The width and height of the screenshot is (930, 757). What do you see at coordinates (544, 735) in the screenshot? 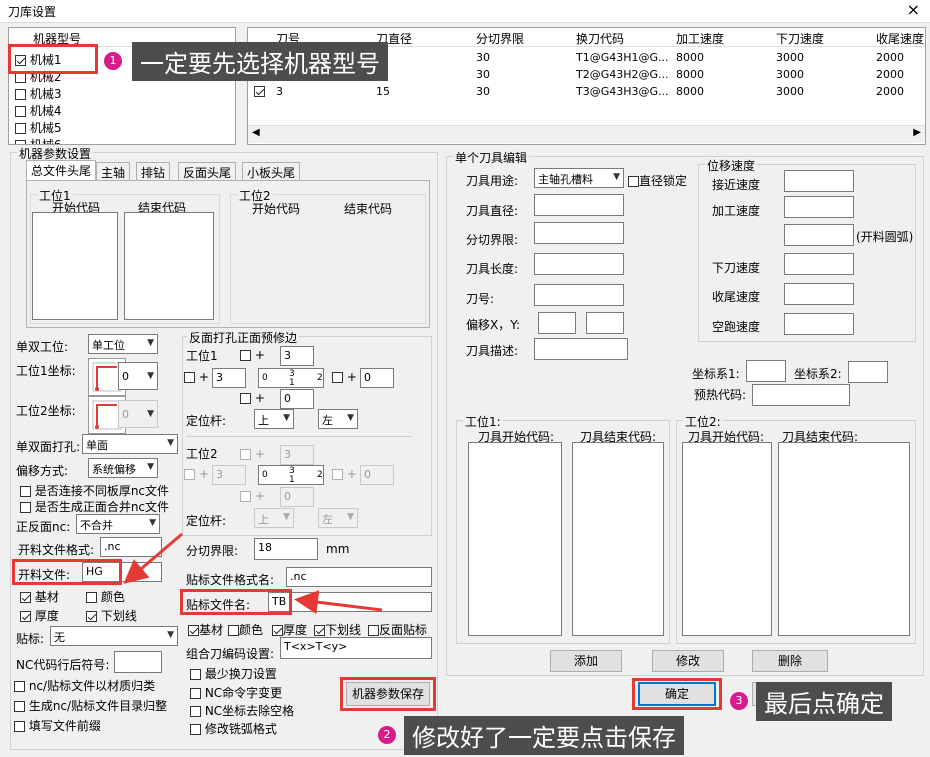
I see `callout-save: 修改好了一定要点击保存` at bounding box center [544, 735].